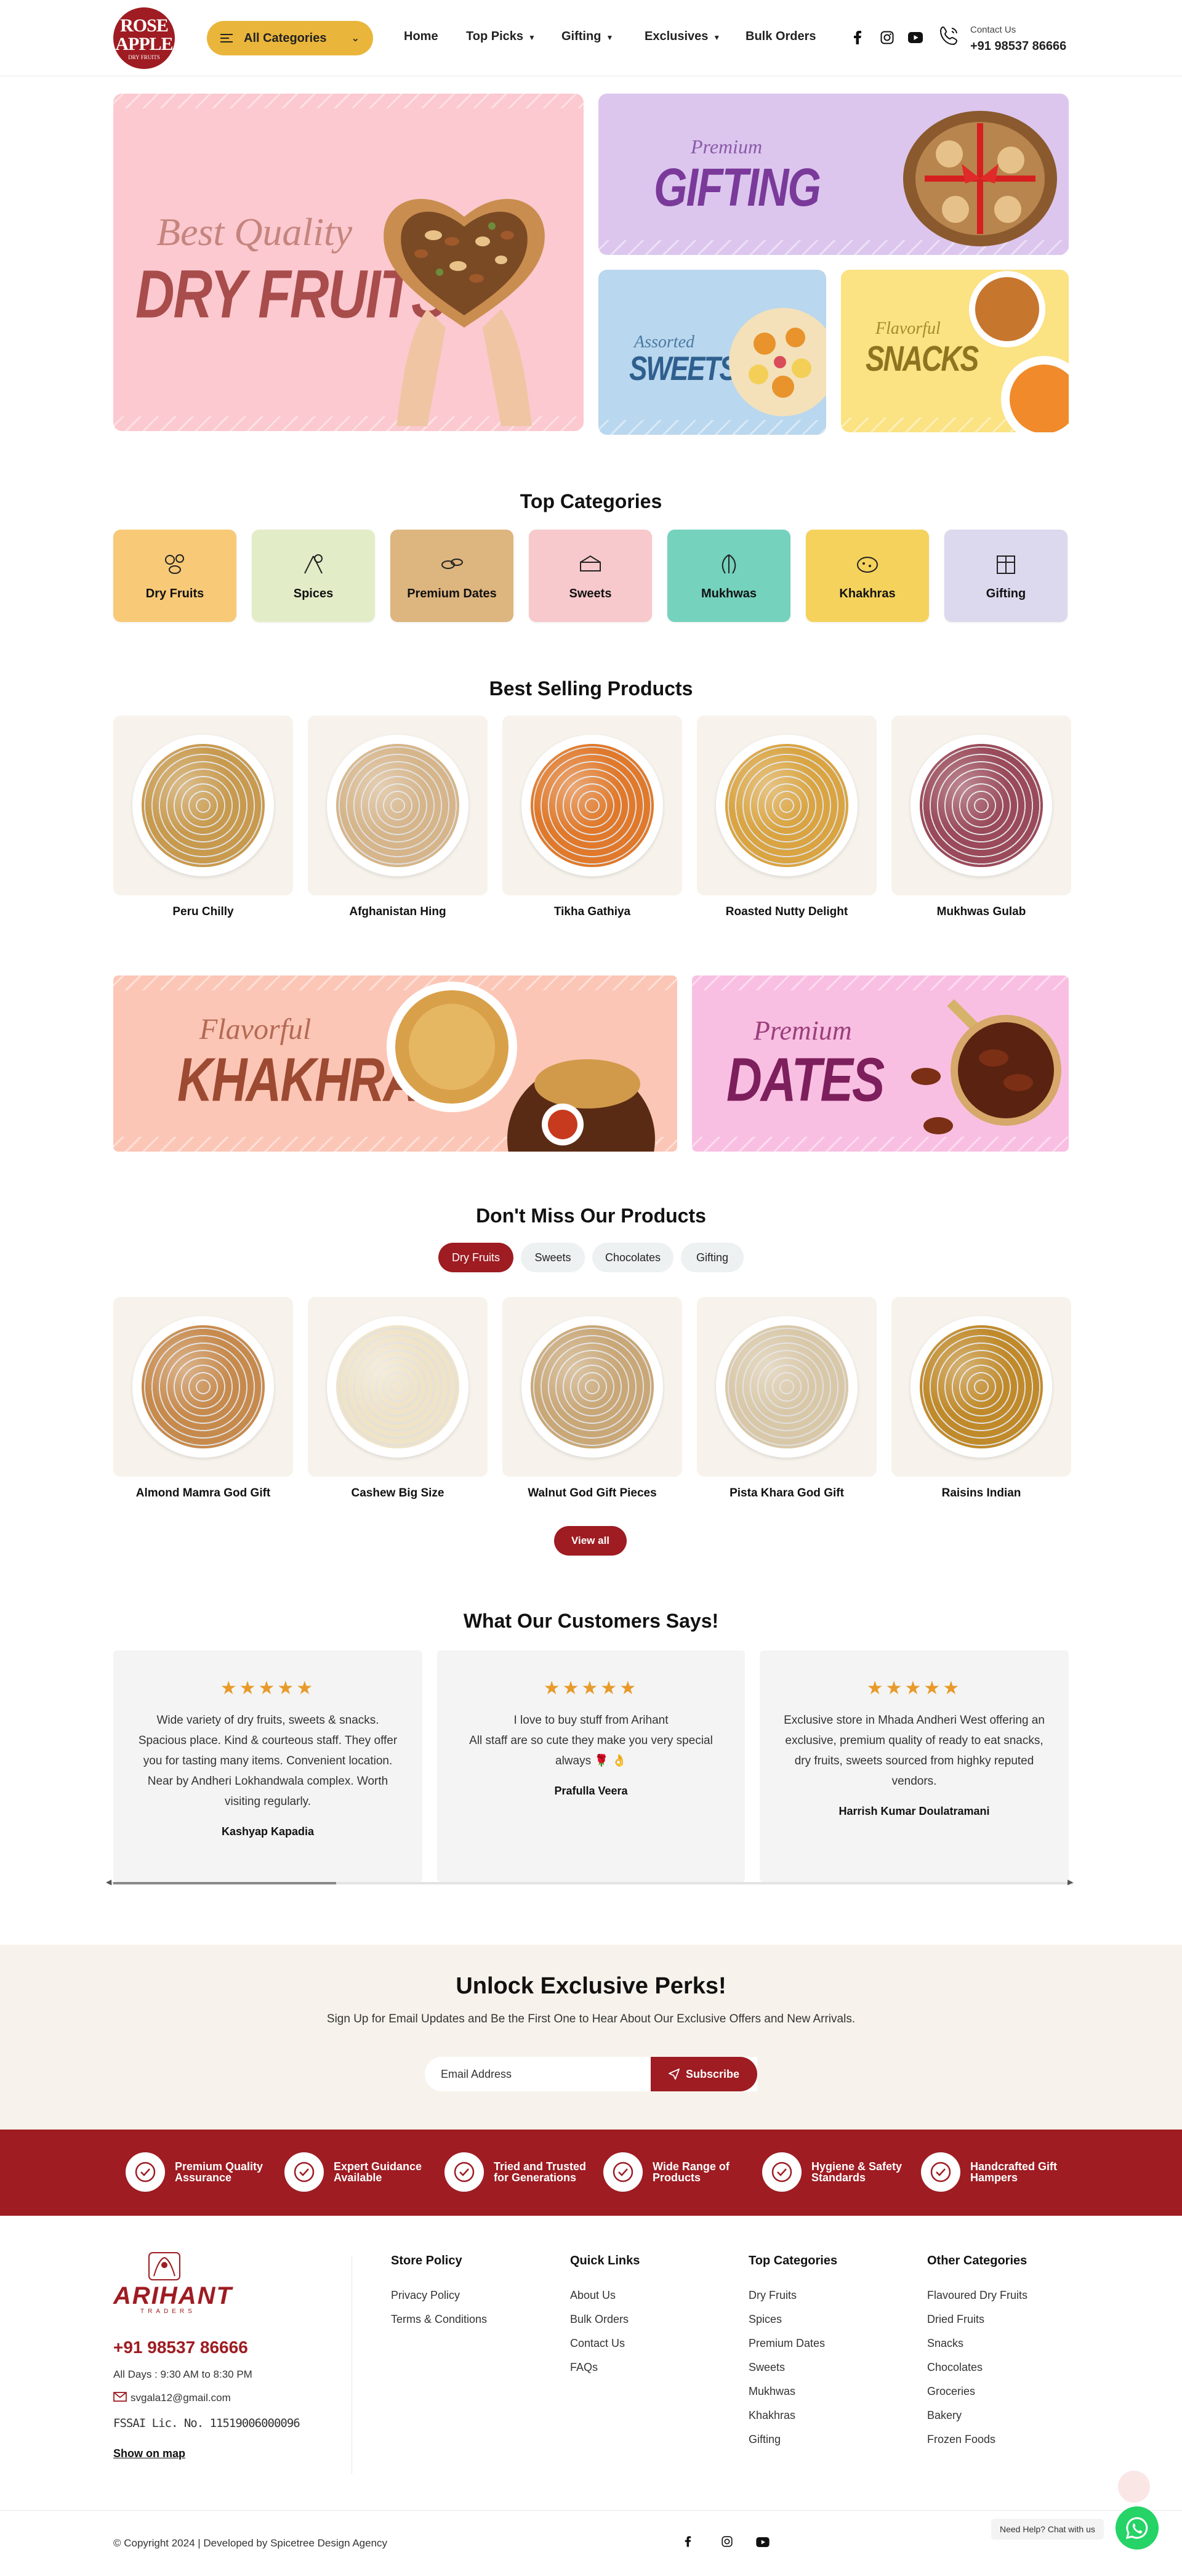  Describe the element at coordinates (348, 262) in the screenshot. I see `hero-slide-dry-fruits: Best Quality DRY FRUITS` at that location.